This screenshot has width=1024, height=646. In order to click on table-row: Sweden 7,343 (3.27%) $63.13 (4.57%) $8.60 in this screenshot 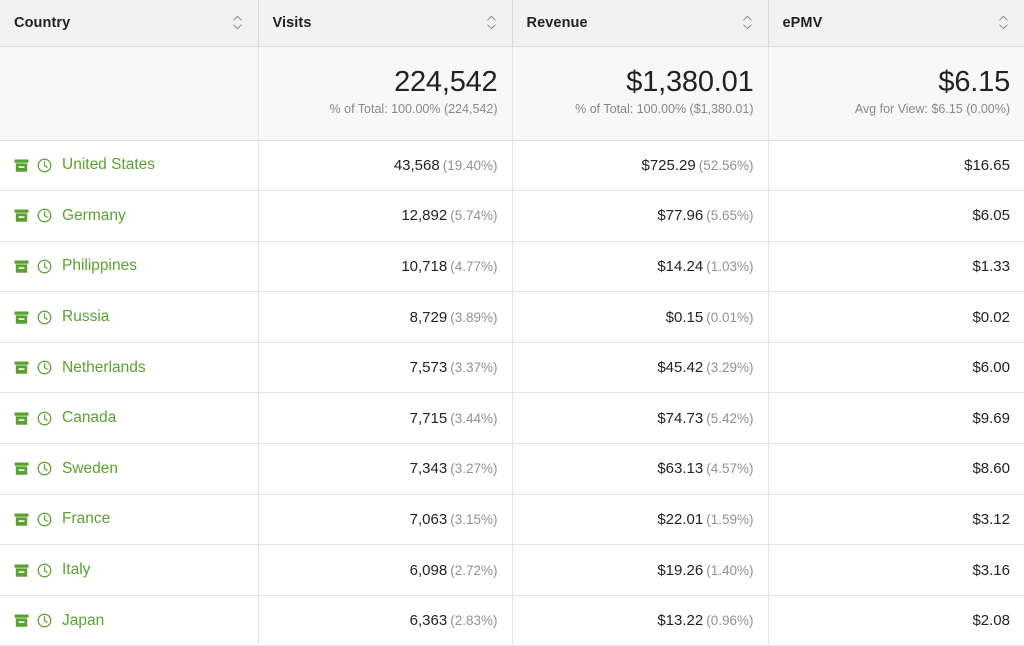, I will do `click(512, 469)`.